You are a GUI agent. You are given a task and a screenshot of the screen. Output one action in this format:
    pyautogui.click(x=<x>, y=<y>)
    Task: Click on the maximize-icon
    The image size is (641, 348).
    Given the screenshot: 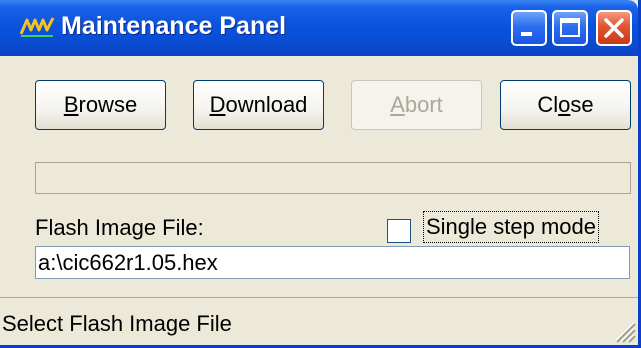 What is the action you would take?
    pyautogui.click(x=570, y=27)
    